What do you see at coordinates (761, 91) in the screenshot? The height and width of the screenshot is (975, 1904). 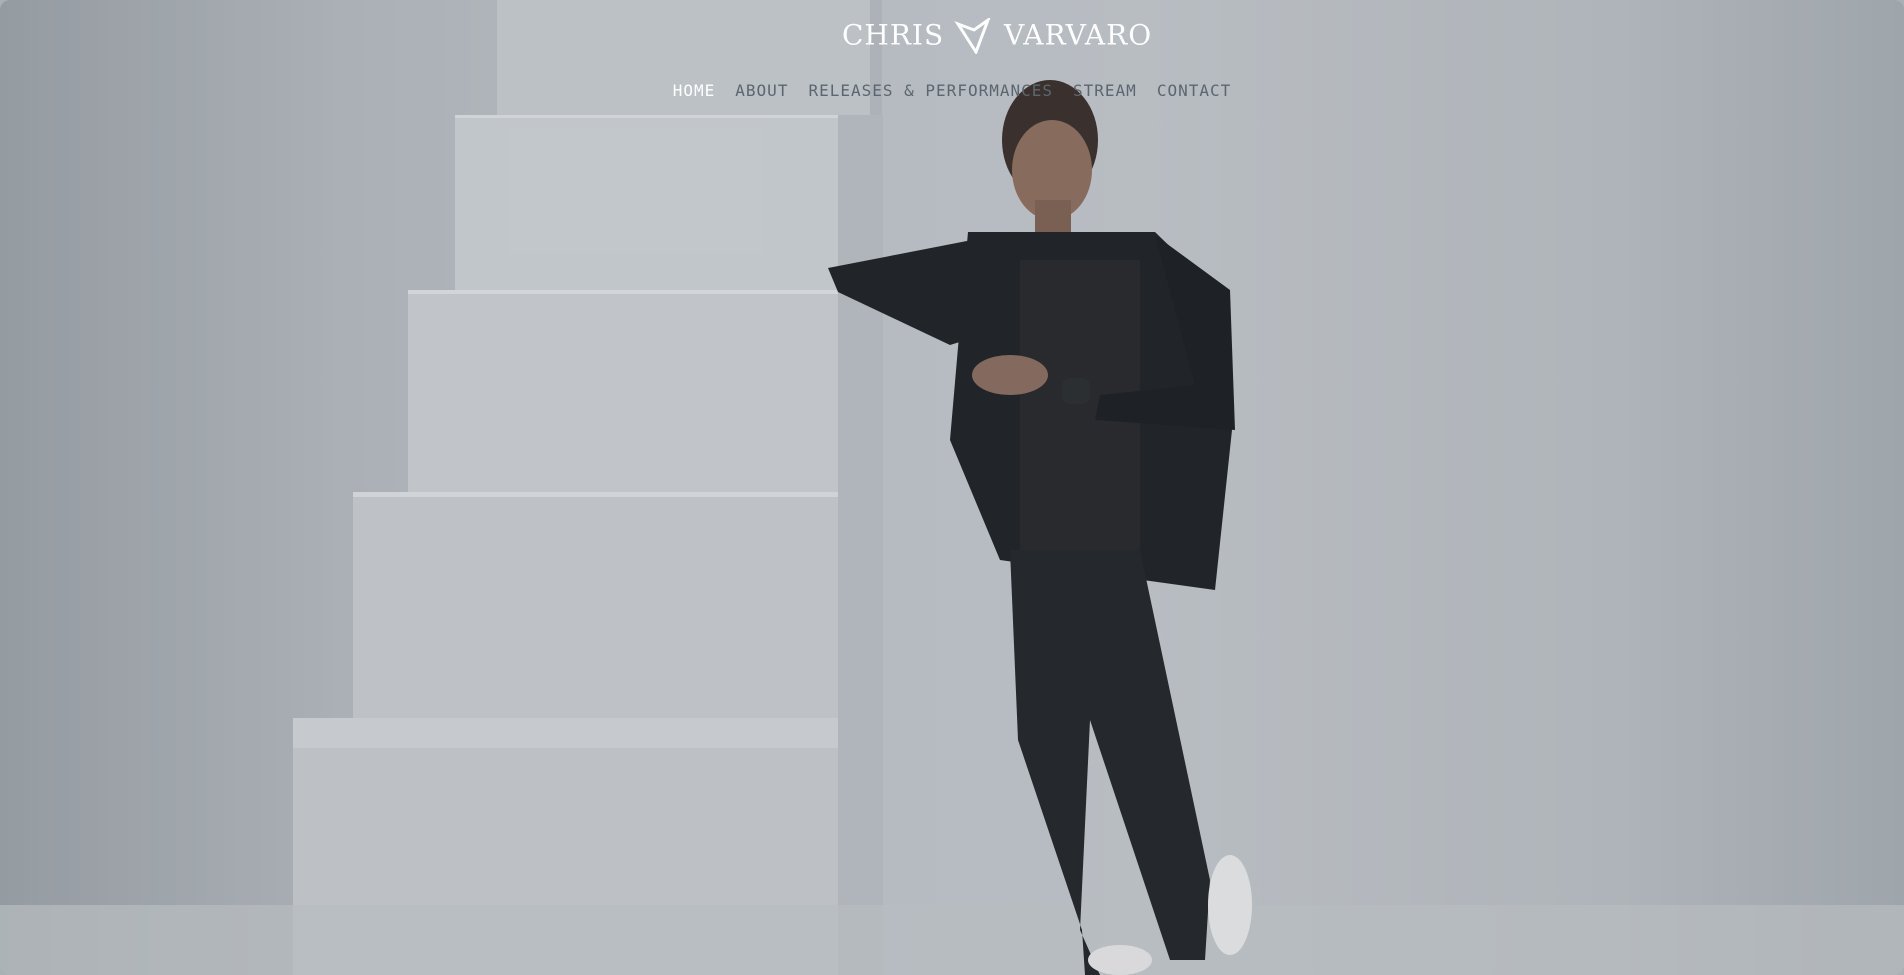 I see `nav-about: ABOUT` at bounding box center [761, 91].